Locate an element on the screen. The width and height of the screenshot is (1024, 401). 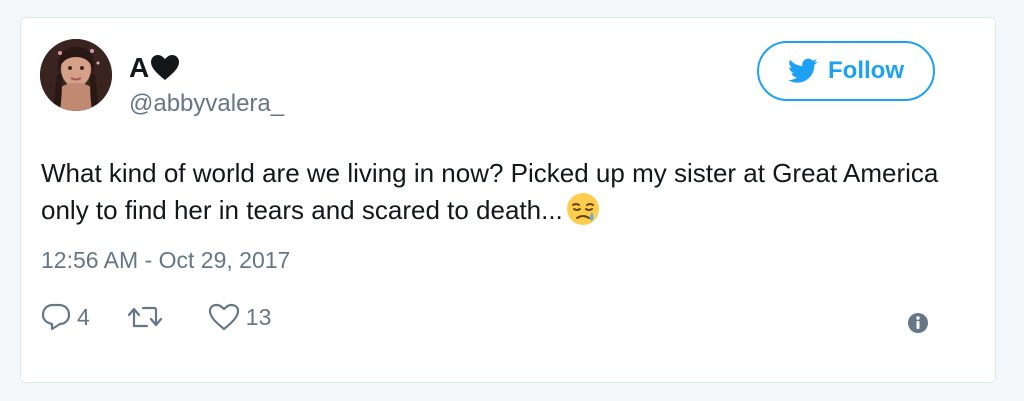
retweet-button is located at coordinates (148, 317).